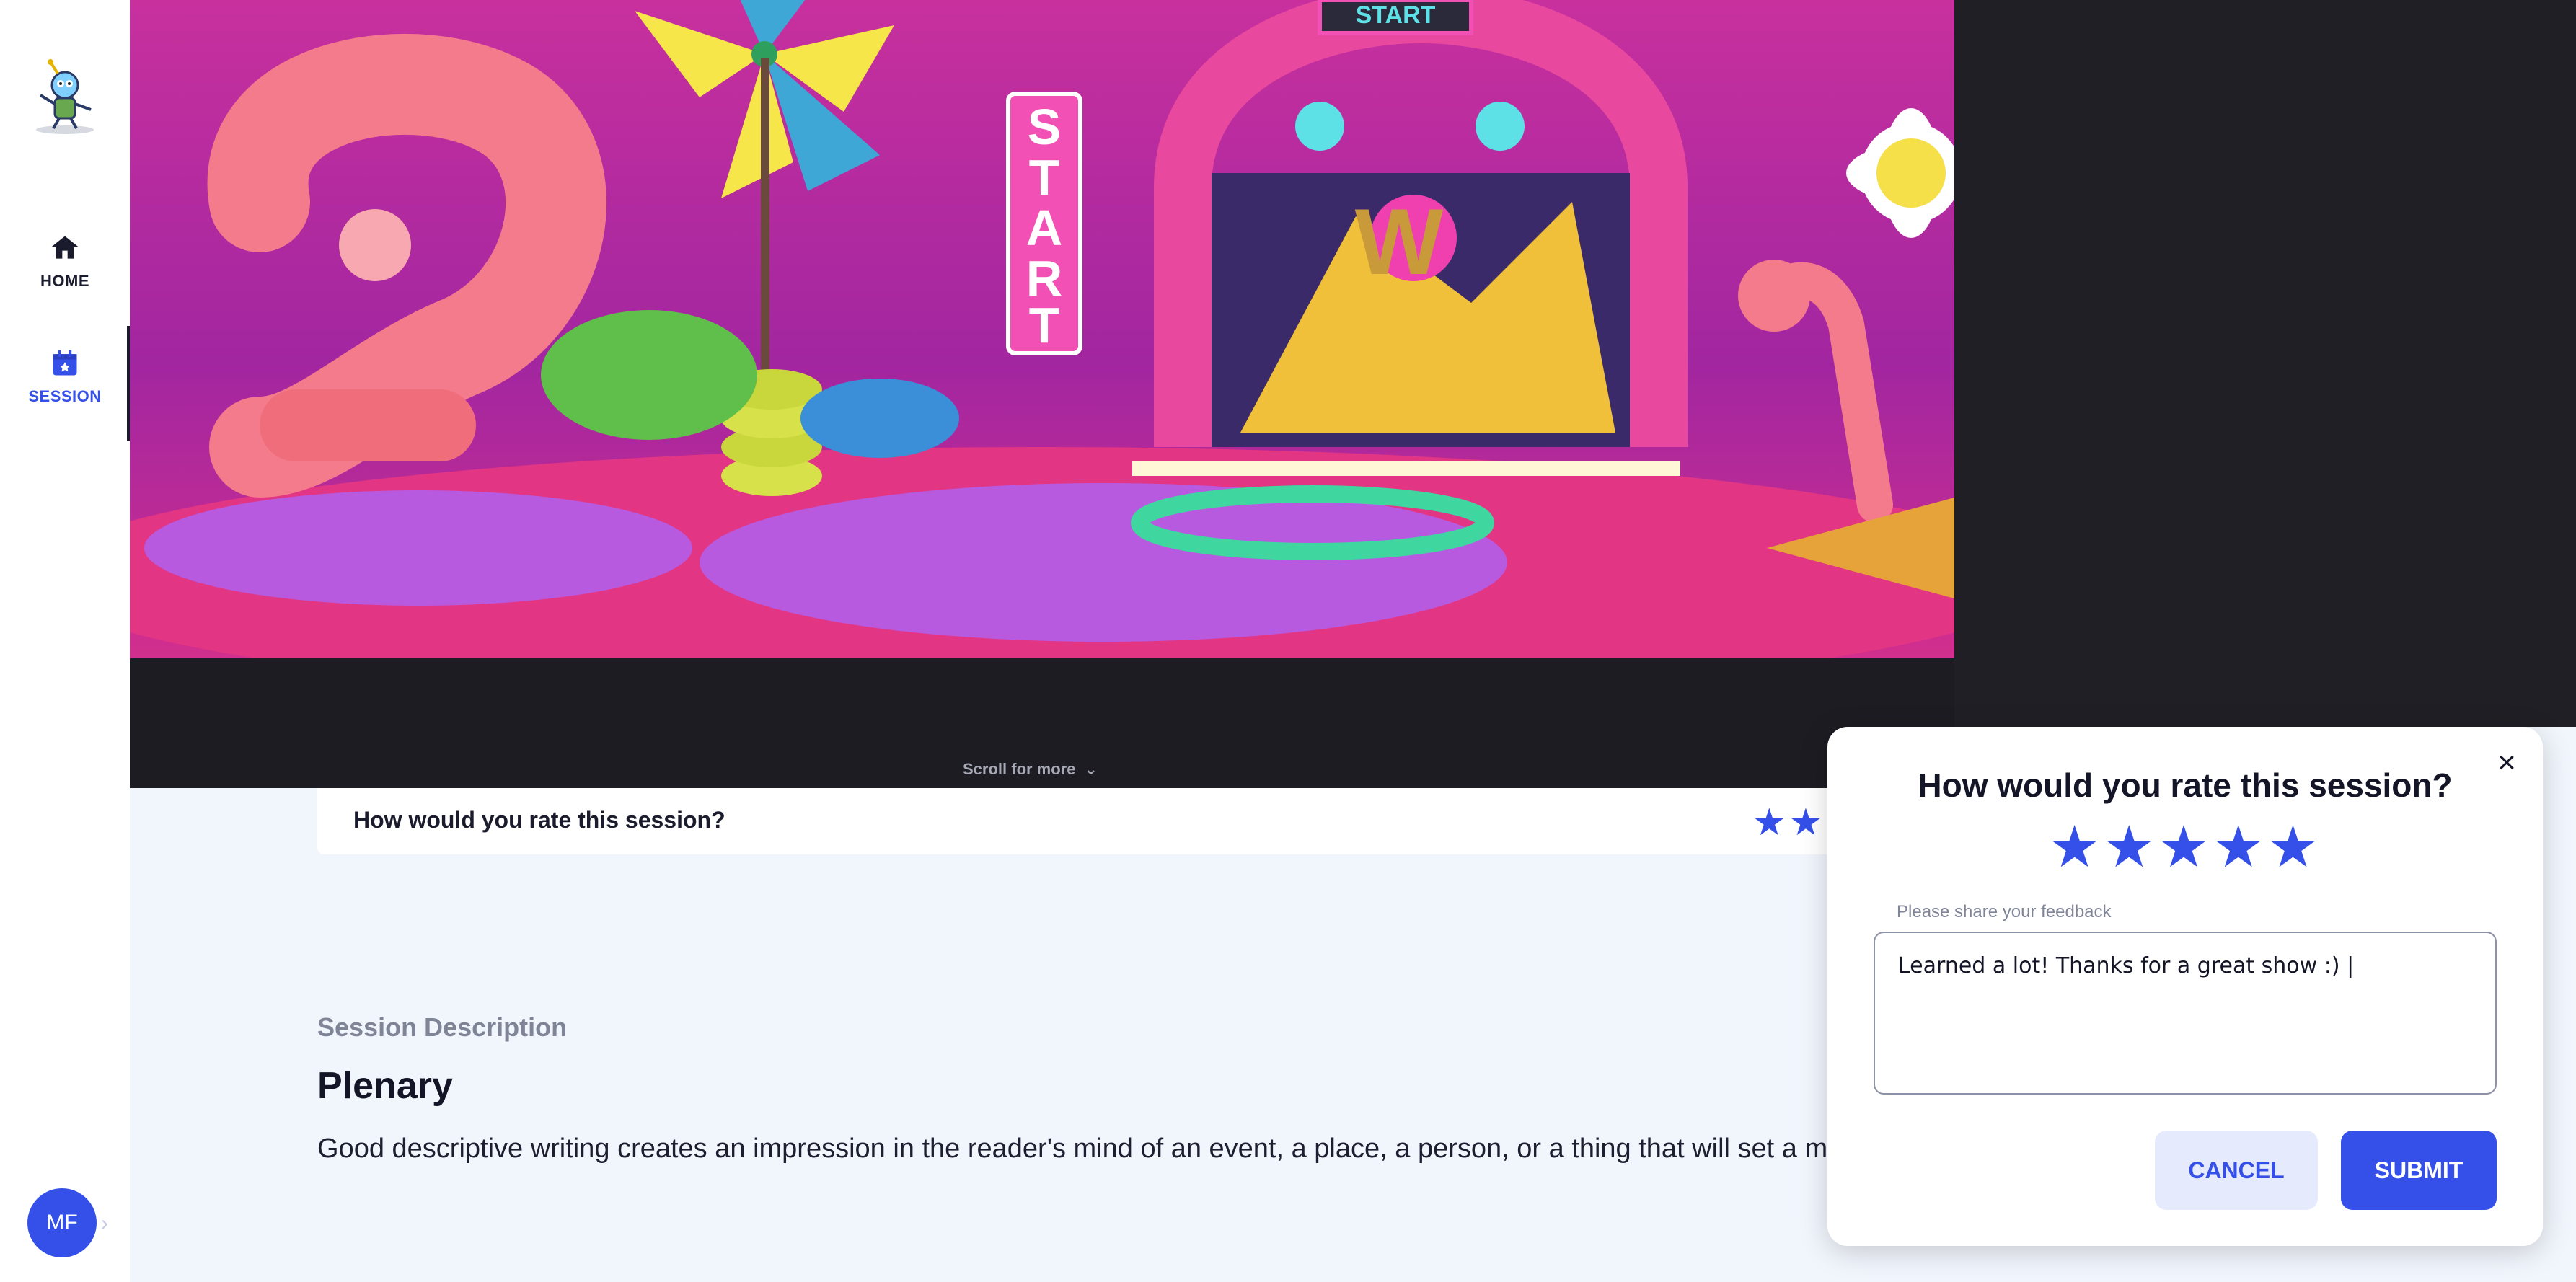 The width and height of the screenshot is (2576, 1282). Describe the element at coordinates (1045, 127) in the screenshot. I see `svg-text: S` at that location.